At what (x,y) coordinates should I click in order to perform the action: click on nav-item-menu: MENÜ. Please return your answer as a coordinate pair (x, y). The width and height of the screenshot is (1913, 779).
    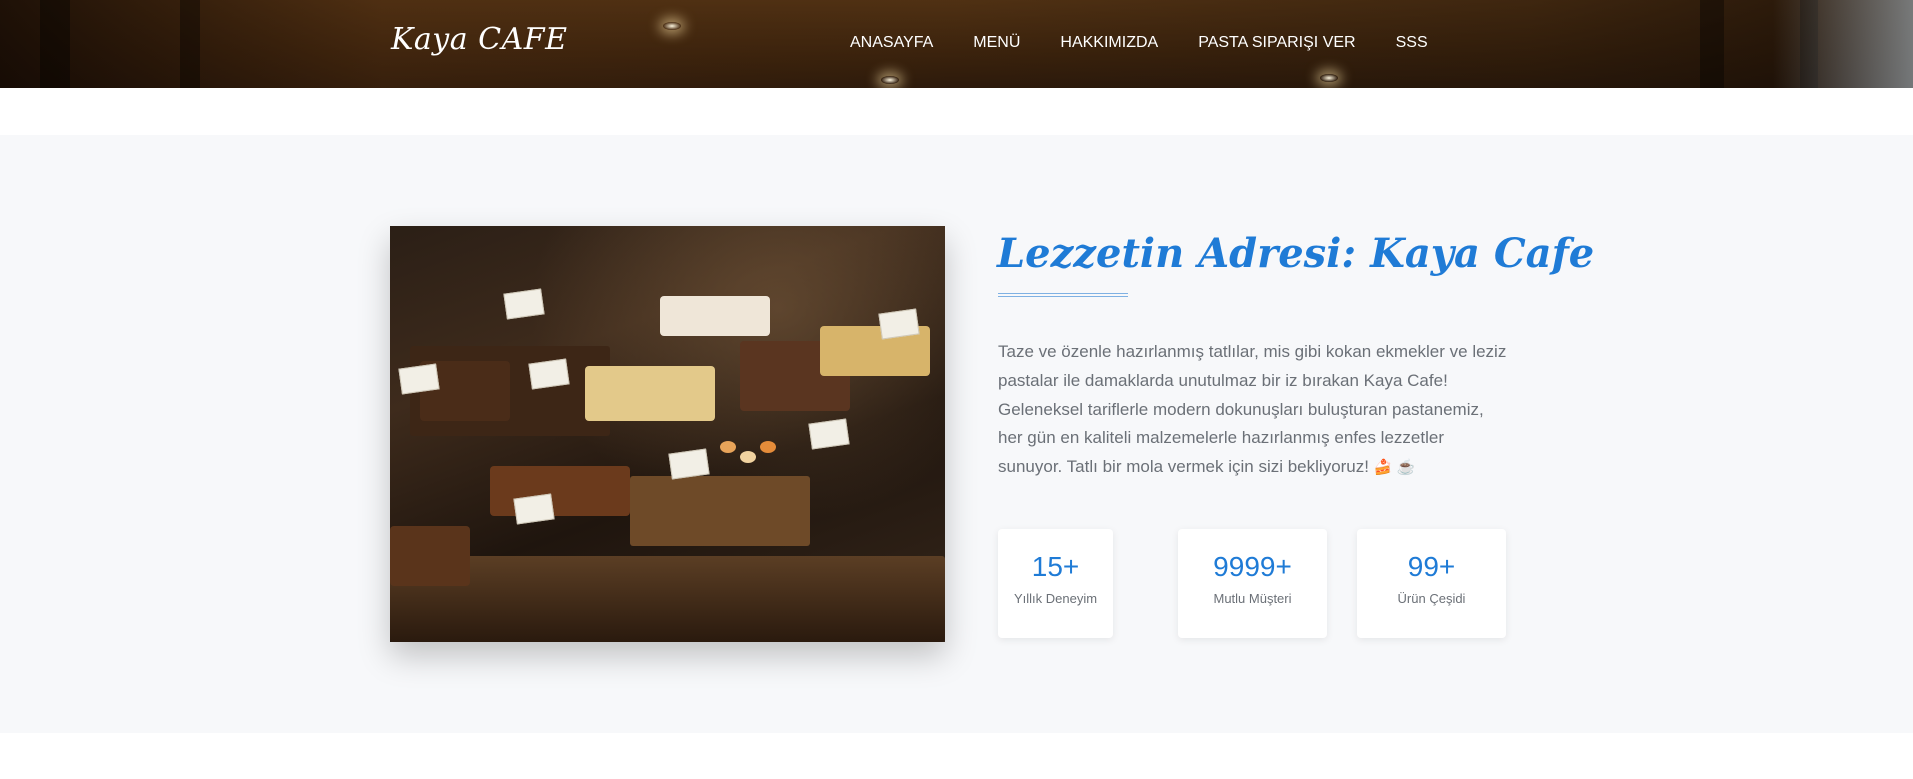
    Looking at the image, I should click on (996, 43).